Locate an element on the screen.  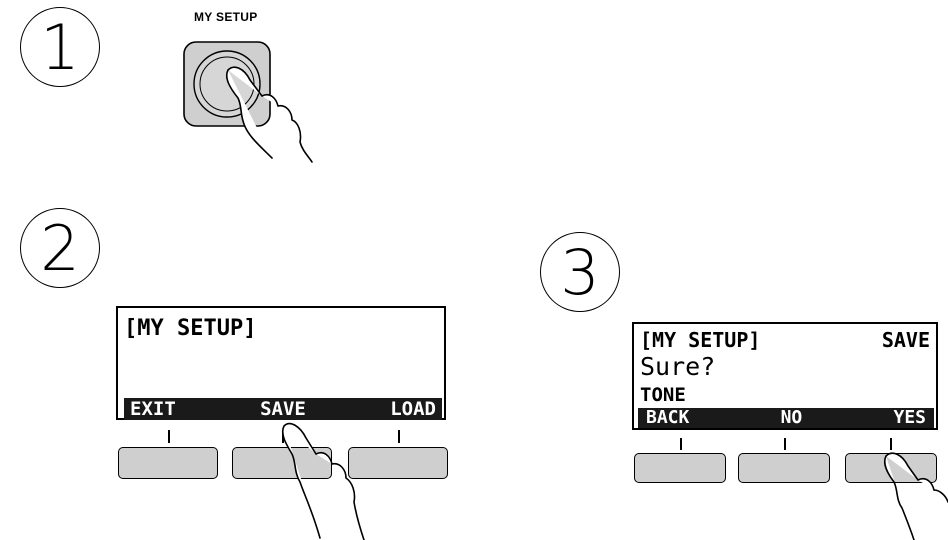
soft-key-label-save: SAVE is located at coordinates (283, 408).